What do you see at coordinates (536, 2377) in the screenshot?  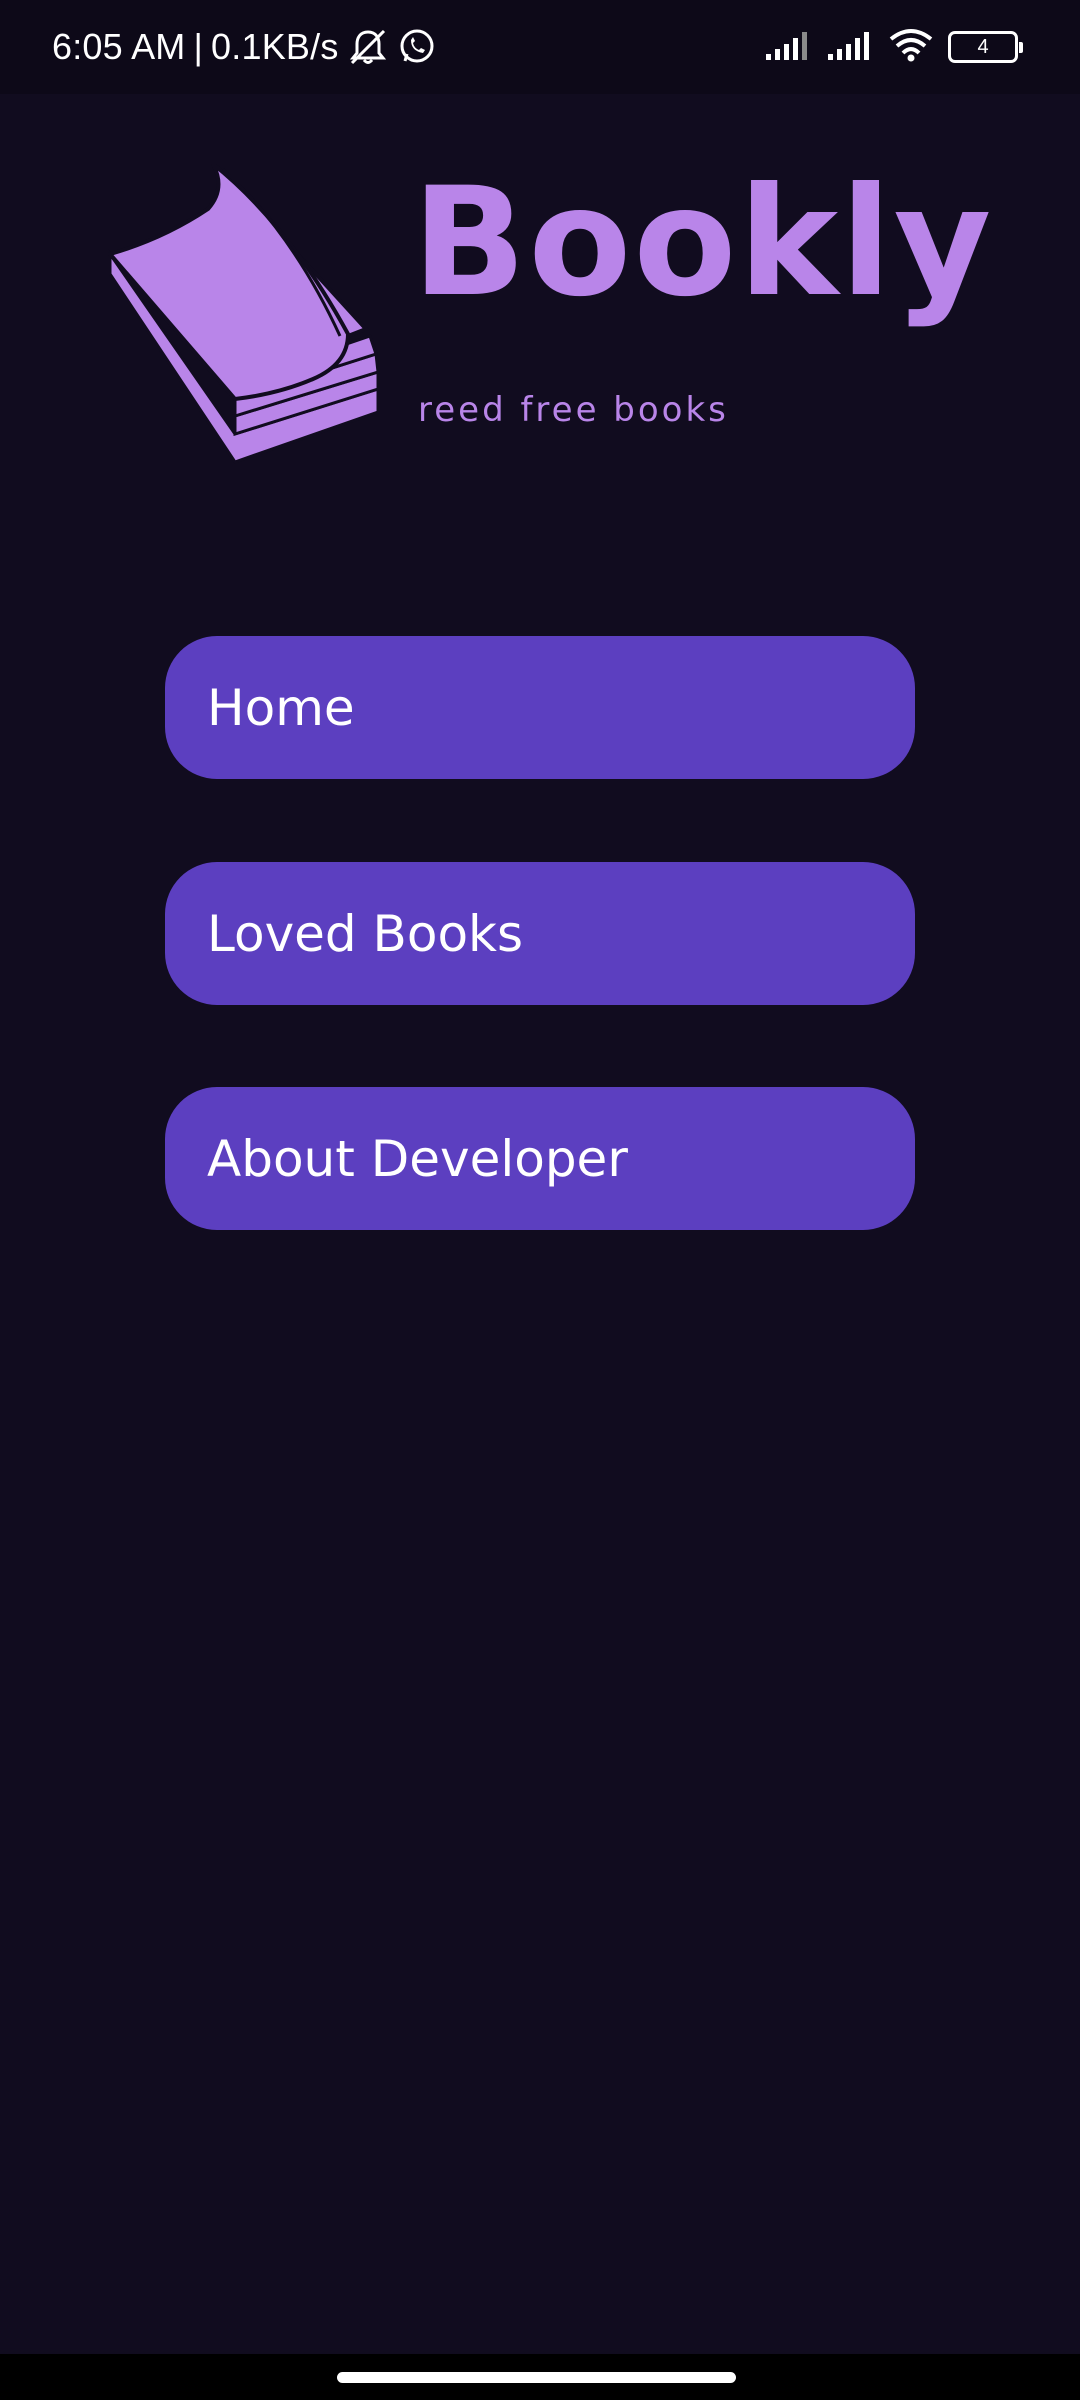 I see `home-indicator` at bounding box center [536, 2377].